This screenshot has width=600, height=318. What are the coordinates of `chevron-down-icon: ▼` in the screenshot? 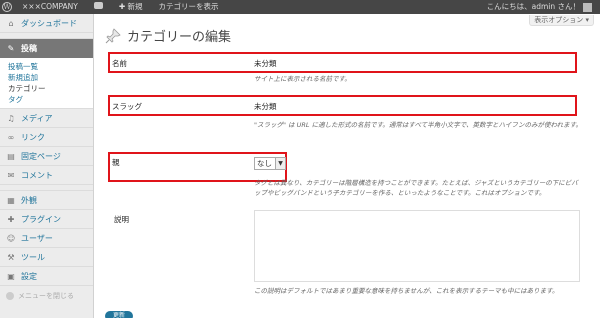 It's located at (280, 163).